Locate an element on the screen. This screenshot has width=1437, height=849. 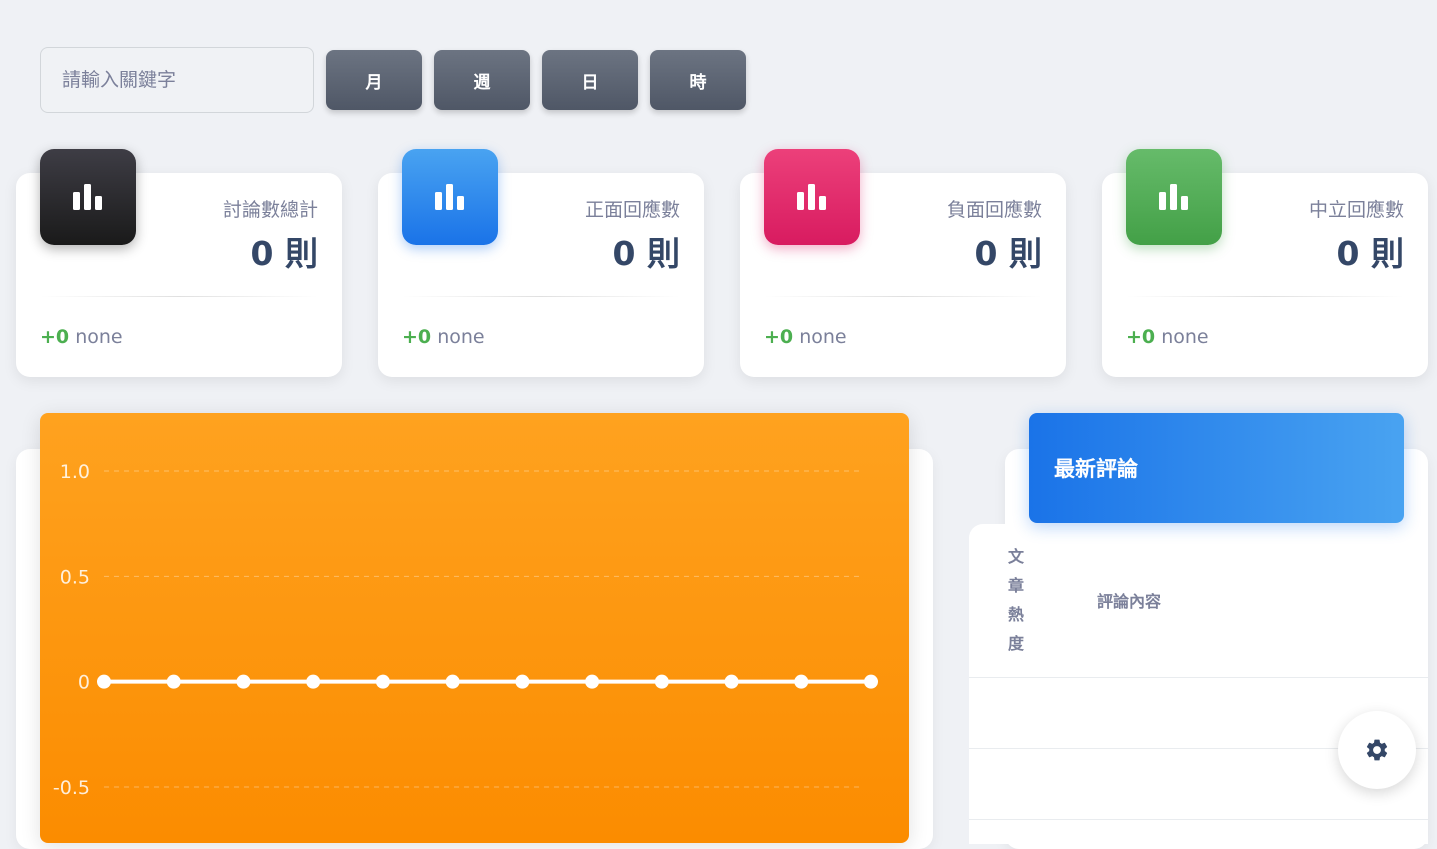
card-title: 負面回應數 is located at coordinates (994, 210).